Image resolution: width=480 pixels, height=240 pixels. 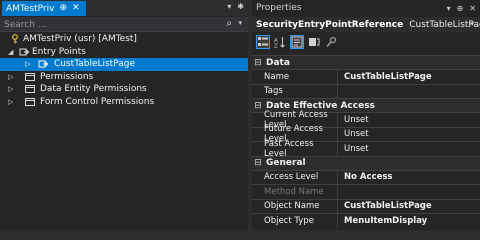 I want to click on tree-item-label: Entry Points, so click(x=59, y=51).